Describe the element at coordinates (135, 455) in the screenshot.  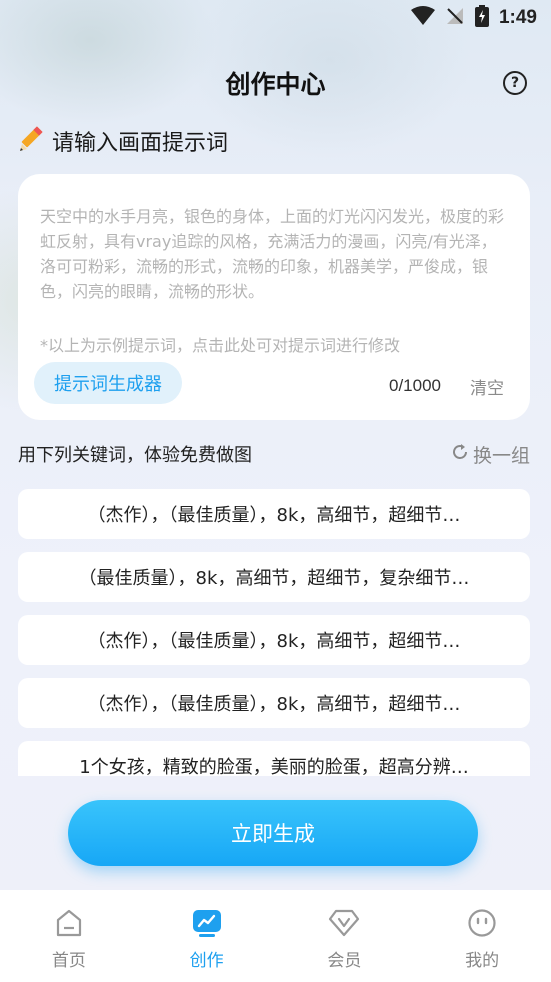
I see `keywords-title: 用下列关键词，体验免费做图` at that location.